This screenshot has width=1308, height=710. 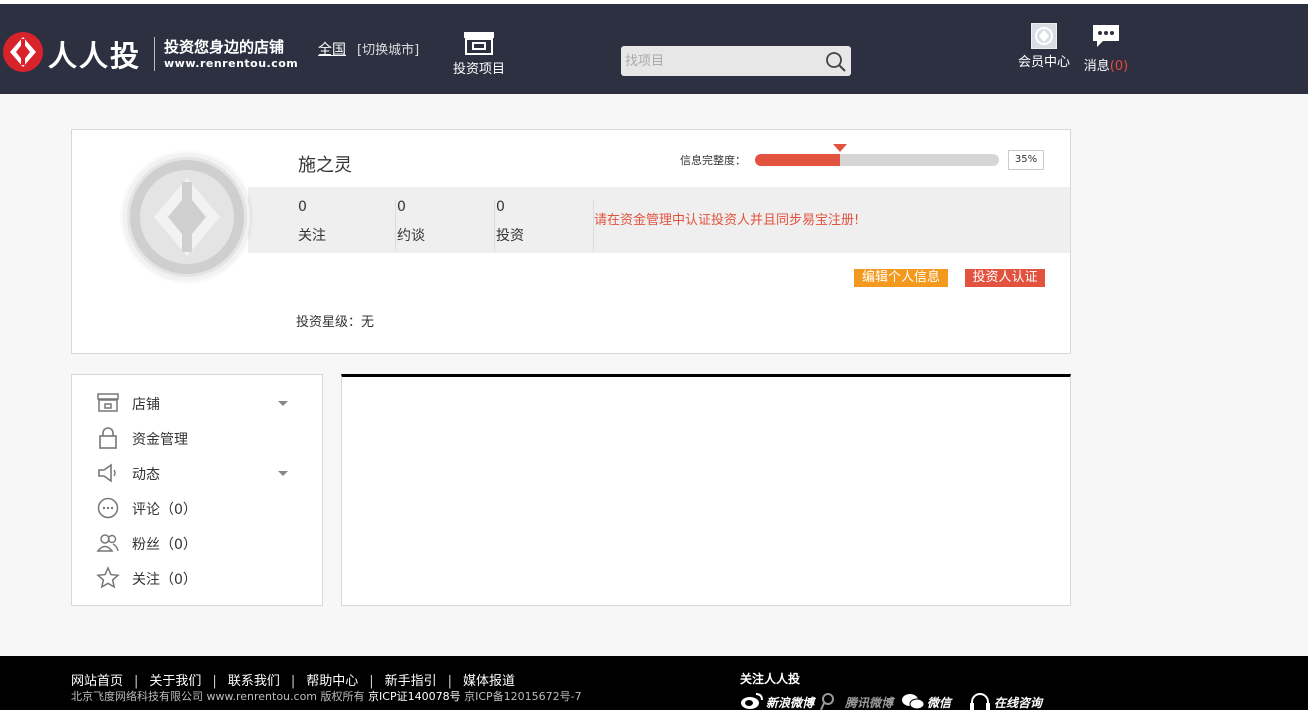 What do you see at coordinates (146, 475) in the screenshot?
I see `sidebar-item-label: 动态` at bounding box center [146, 475].